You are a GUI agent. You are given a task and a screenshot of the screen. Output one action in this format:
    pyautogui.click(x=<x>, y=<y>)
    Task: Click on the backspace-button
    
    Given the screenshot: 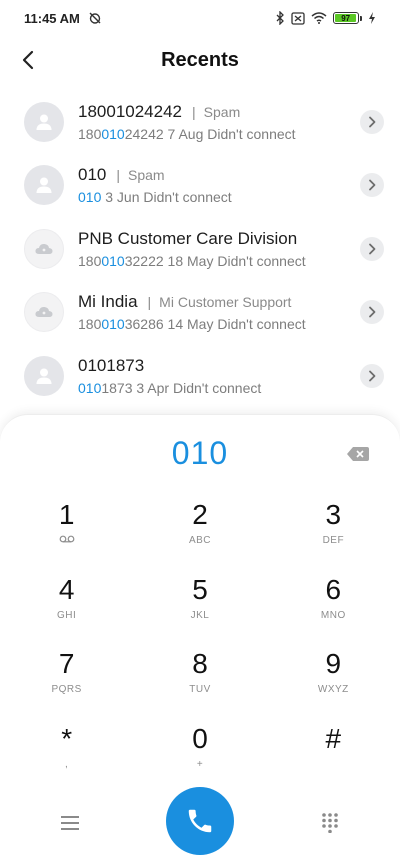 What is the action you would take?
    pyautogui.click(x=358, y=454)
    